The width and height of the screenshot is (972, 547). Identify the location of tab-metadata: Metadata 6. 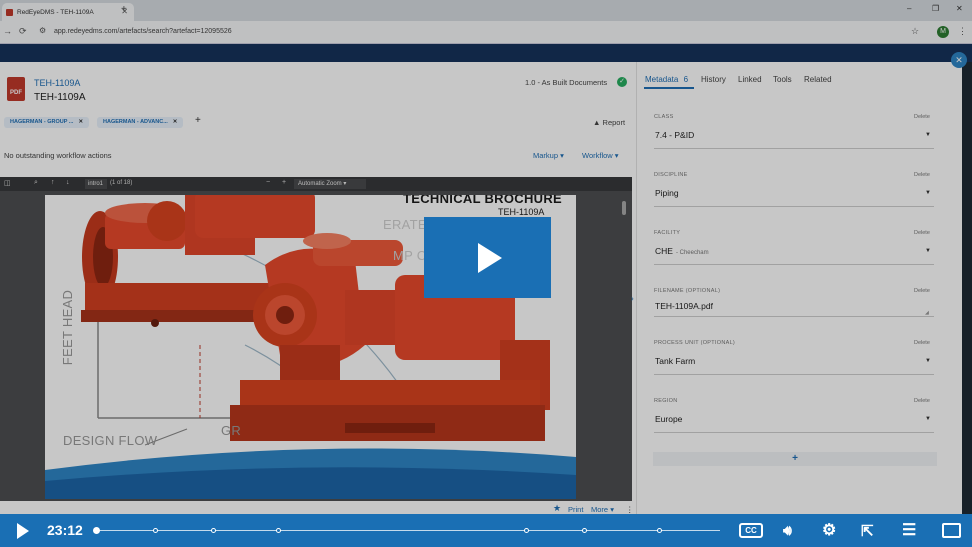
(666, 79).